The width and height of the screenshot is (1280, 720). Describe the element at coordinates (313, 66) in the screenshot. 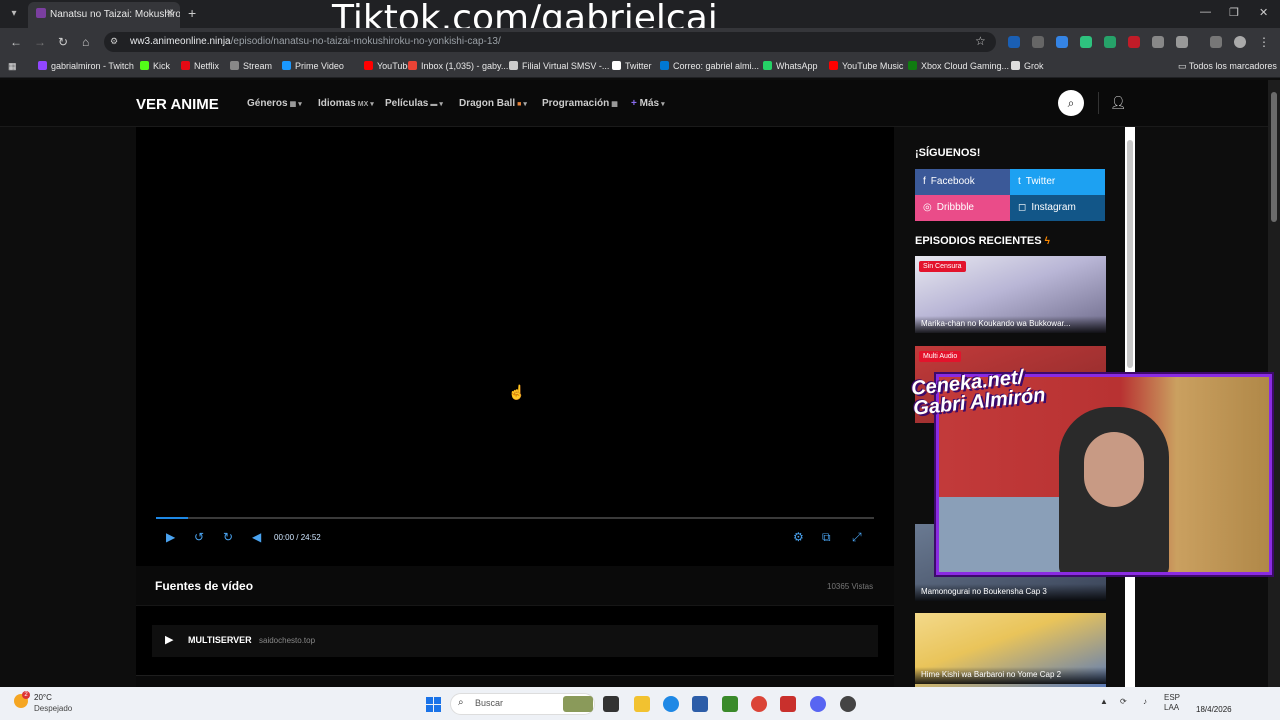

I see `bookmark-item: Prime Video` at that location.